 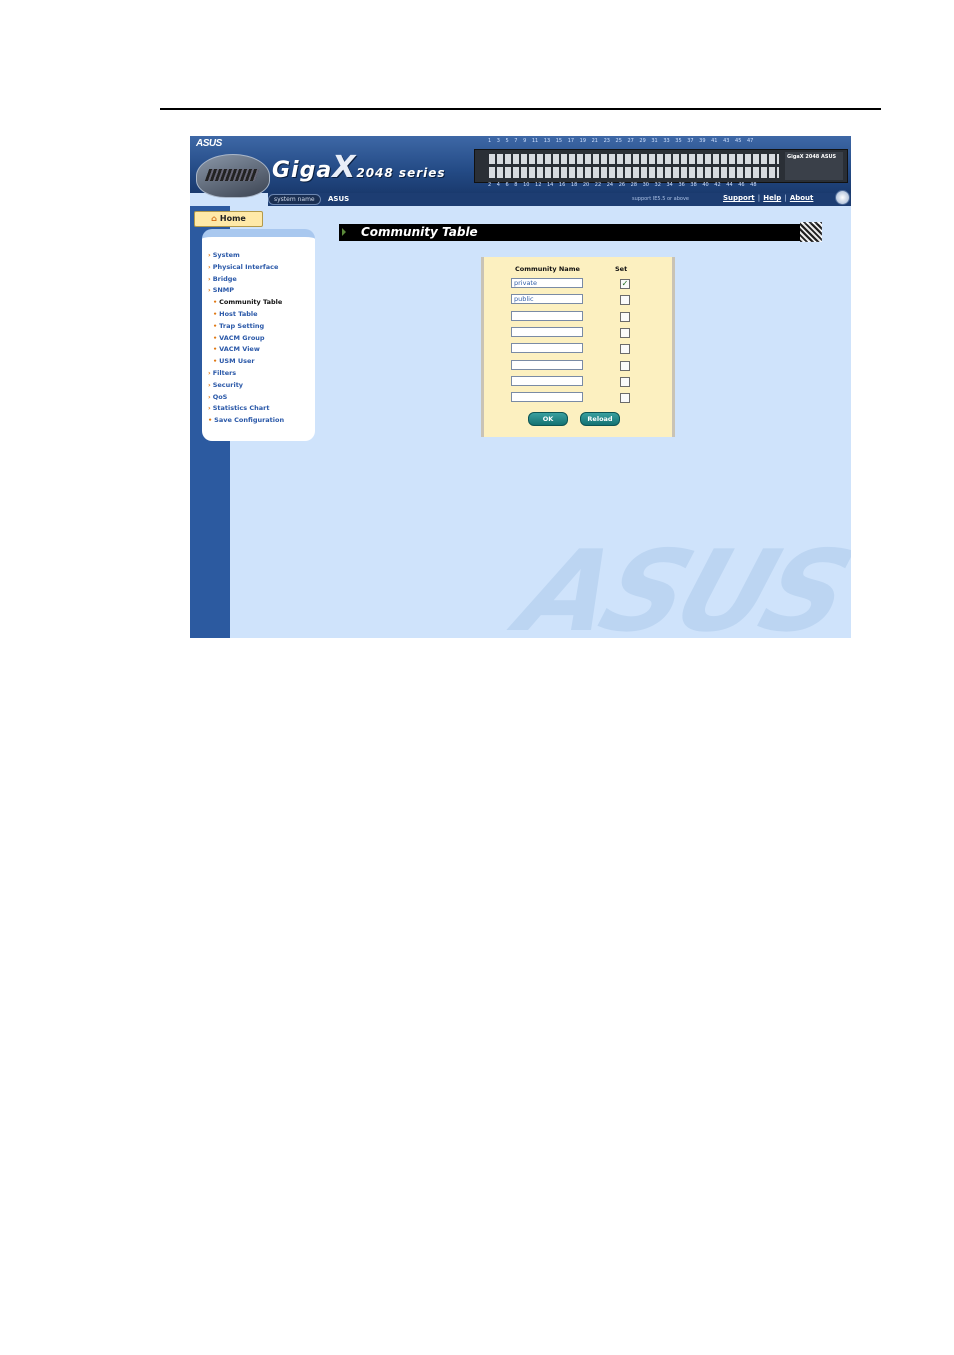 I want to click on set-checkbox: ✓, so click(x=625, y=284).